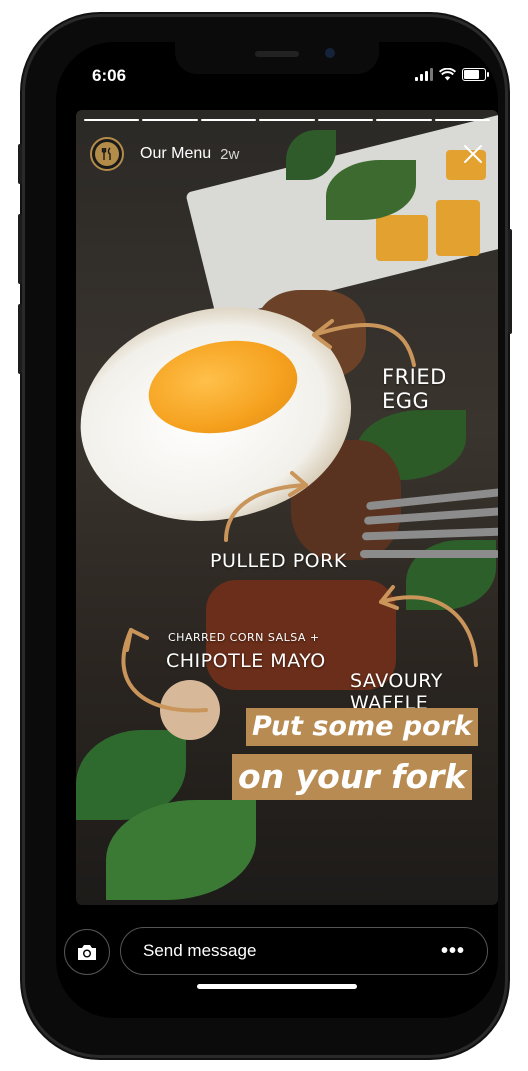 Image resolution: width=528 pixels, height=1071 pixels. What do you see at coordinates (244, 637) in the screenshot?
I see `label-corn-salsa: CHARRED CORN SALSA +` at bounding box center [244, 637].